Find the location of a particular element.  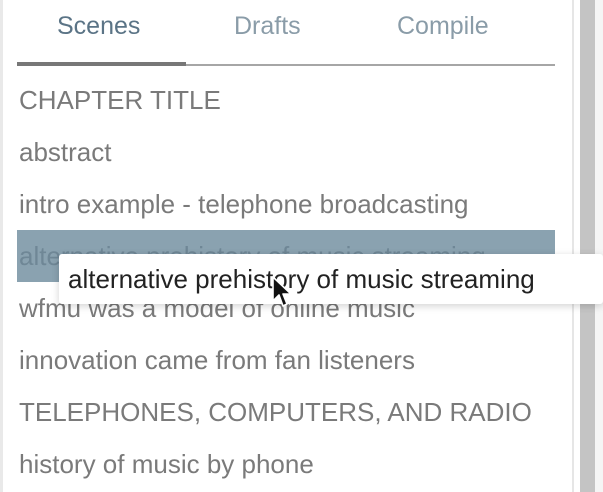

tab-compile: Compile is located at coordinates (443, 26).